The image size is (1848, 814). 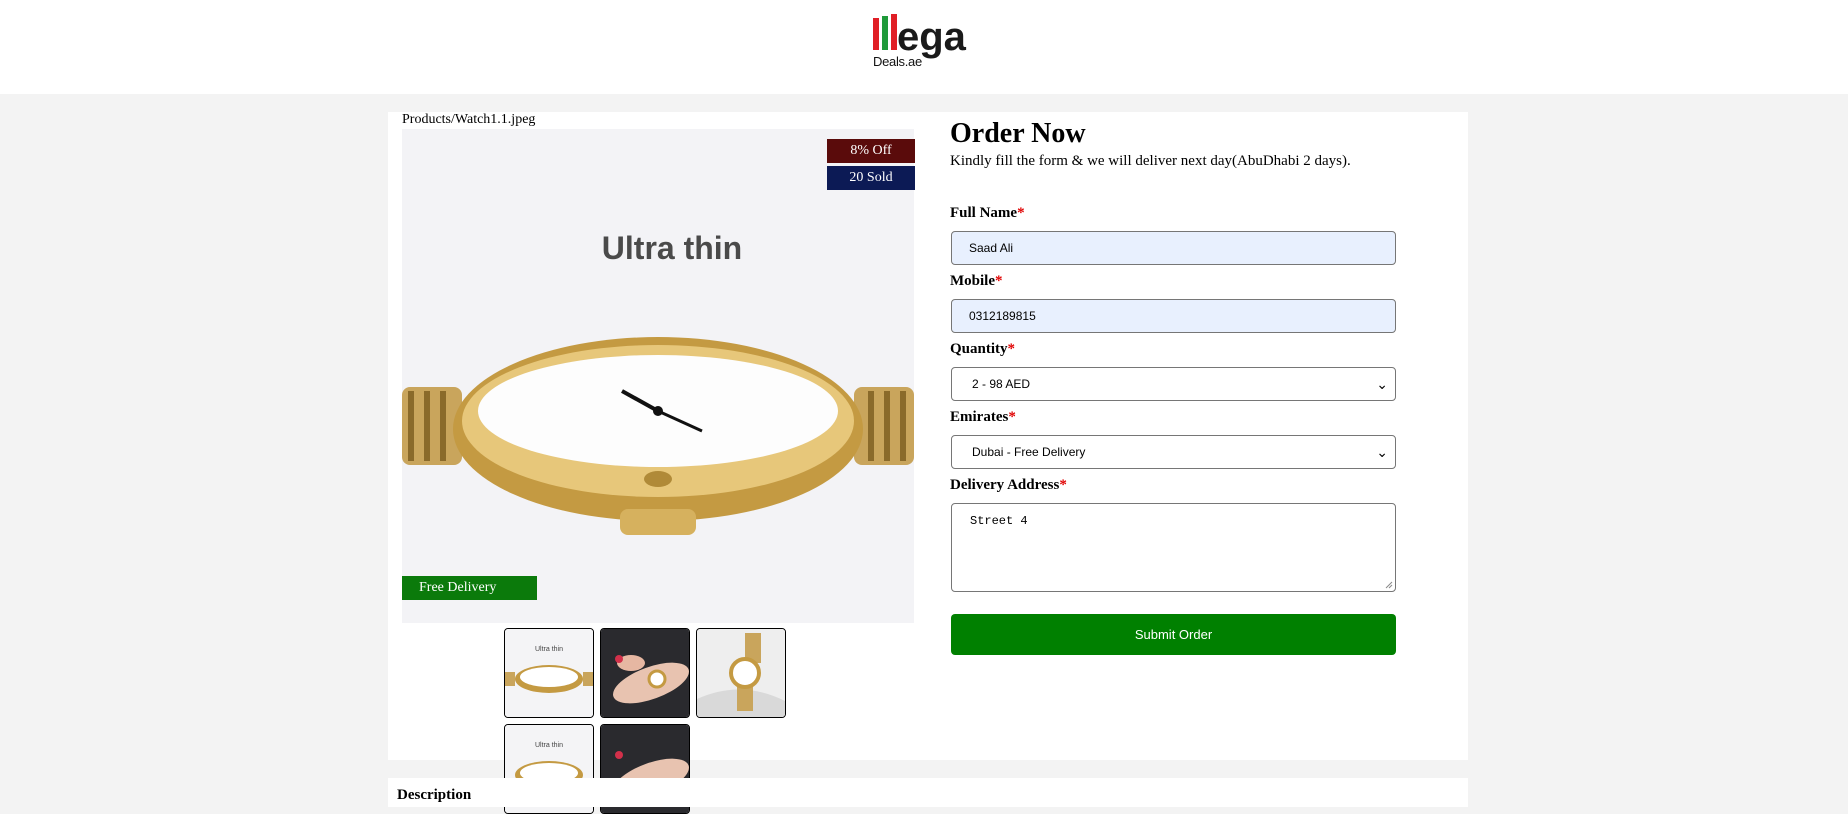 What do you see at coordinates (1173, 316) in the screenshot?
I see `mobile-input: 0312189815` at bounding box center [1173, 316].